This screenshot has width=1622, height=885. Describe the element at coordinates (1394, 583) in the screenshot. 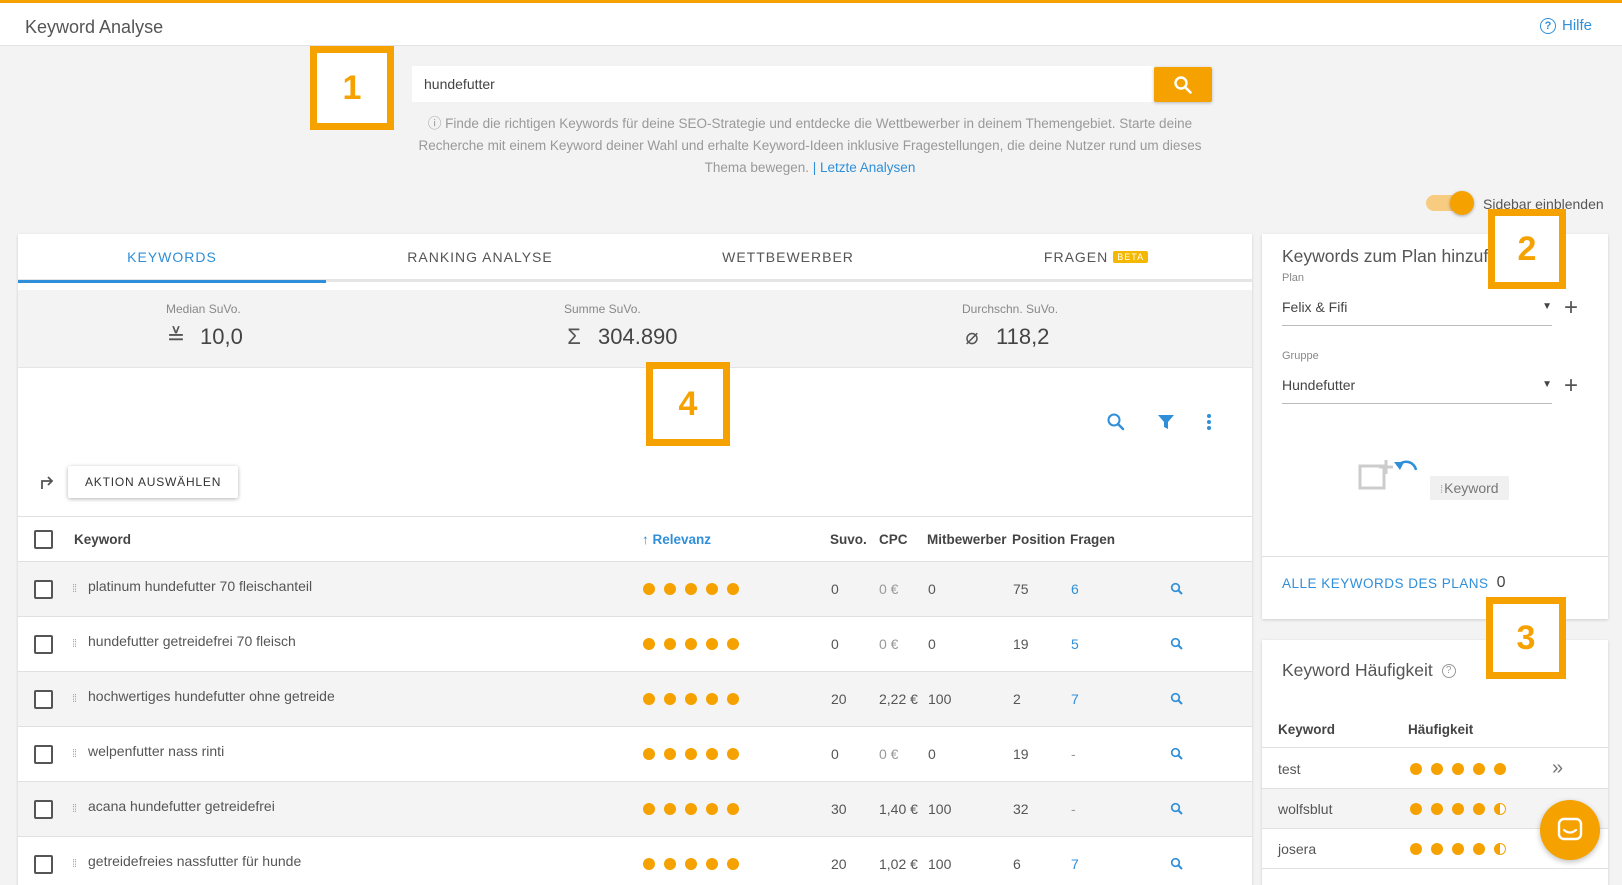

I see `all-plan-keywords-link: ALLE KEYWORDS DES PLANS 0` at that location.